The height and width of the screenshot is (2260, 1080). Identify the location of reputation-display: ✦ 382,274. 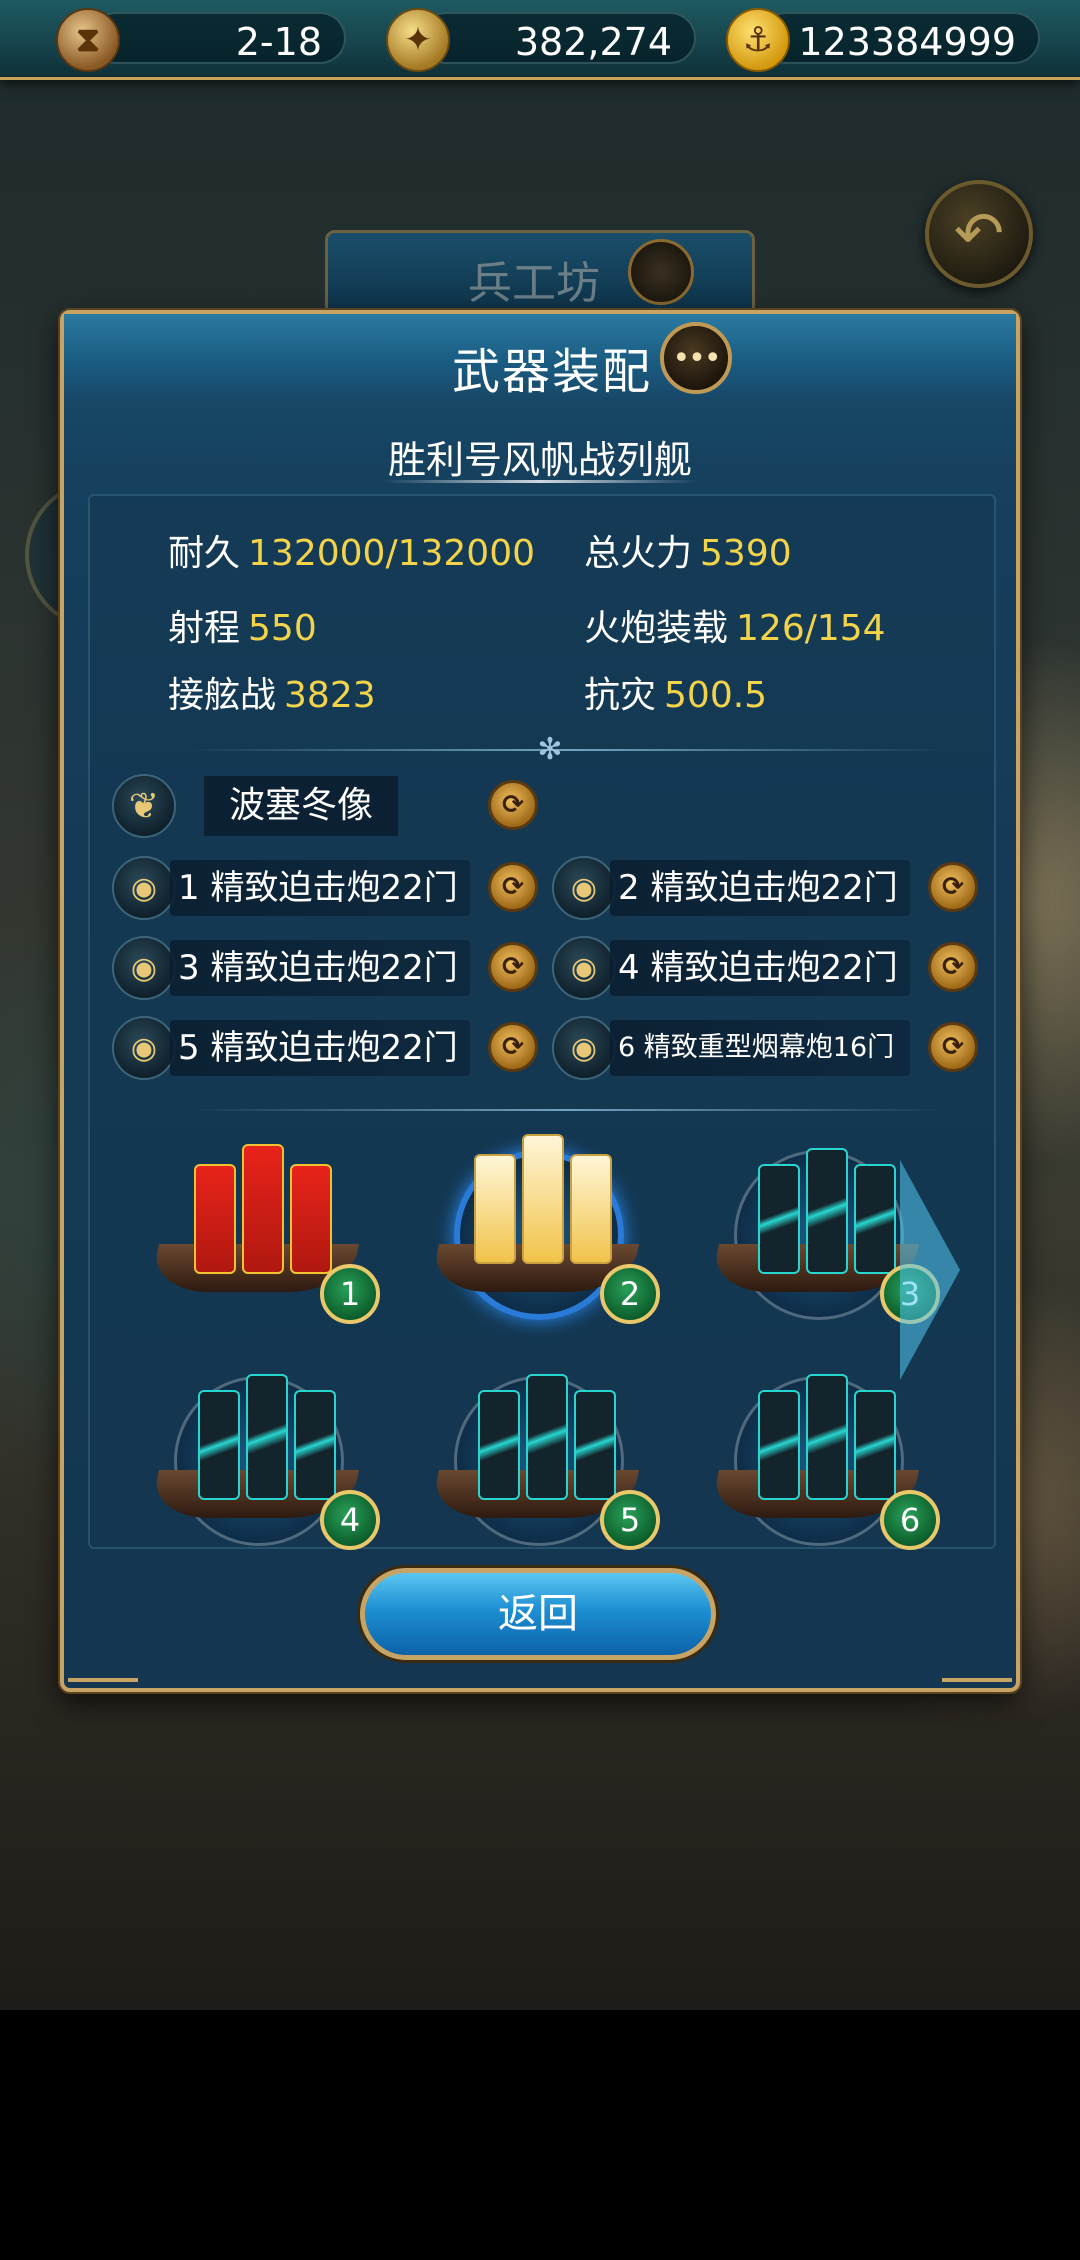
(541, 40).